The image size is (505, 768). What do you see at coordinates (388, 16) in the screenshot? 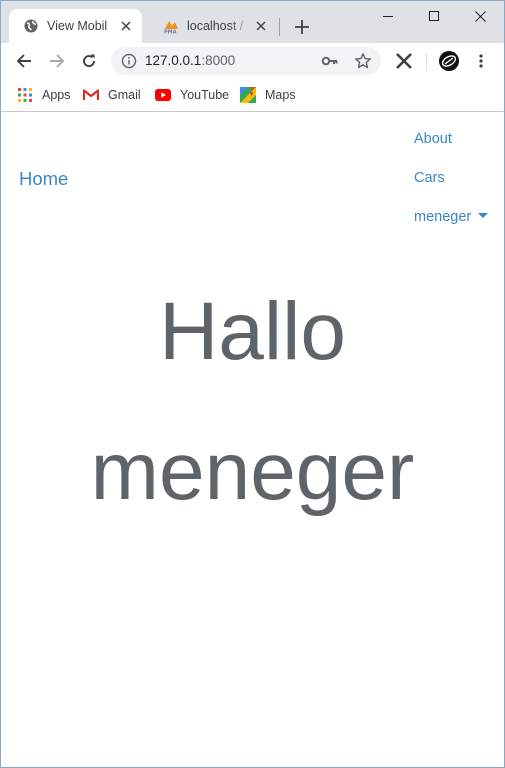
I see `minimize-icon` at bounding box center [388, 16].